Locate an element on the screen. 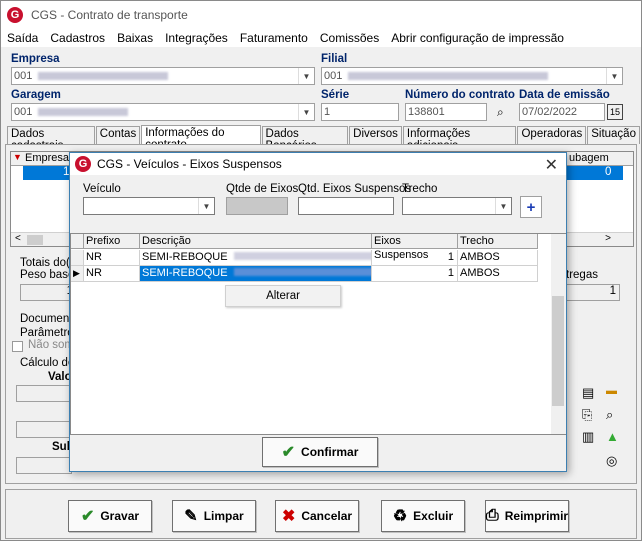  chevron-left-icon: < is located at coordinates (18, 238).